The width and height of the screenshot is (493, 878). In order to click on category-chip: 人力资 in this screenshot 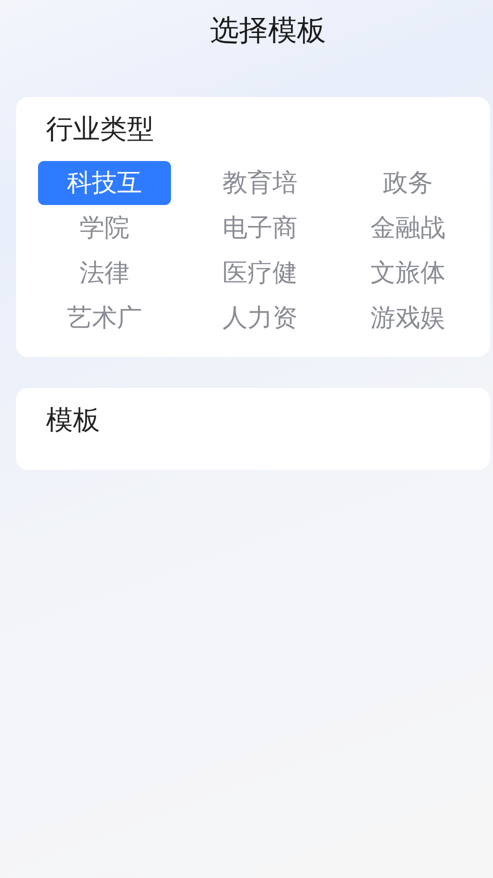, I will do `click(260, 318)`.